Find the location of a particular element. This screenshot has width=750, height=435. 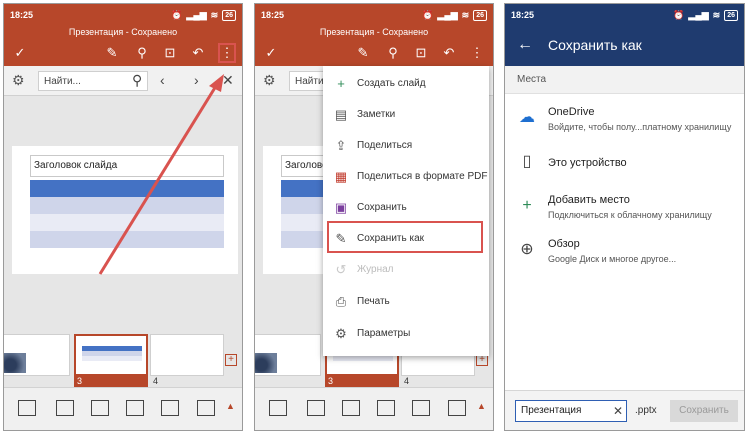

section-title: Места is located at coordinates (624, 80).